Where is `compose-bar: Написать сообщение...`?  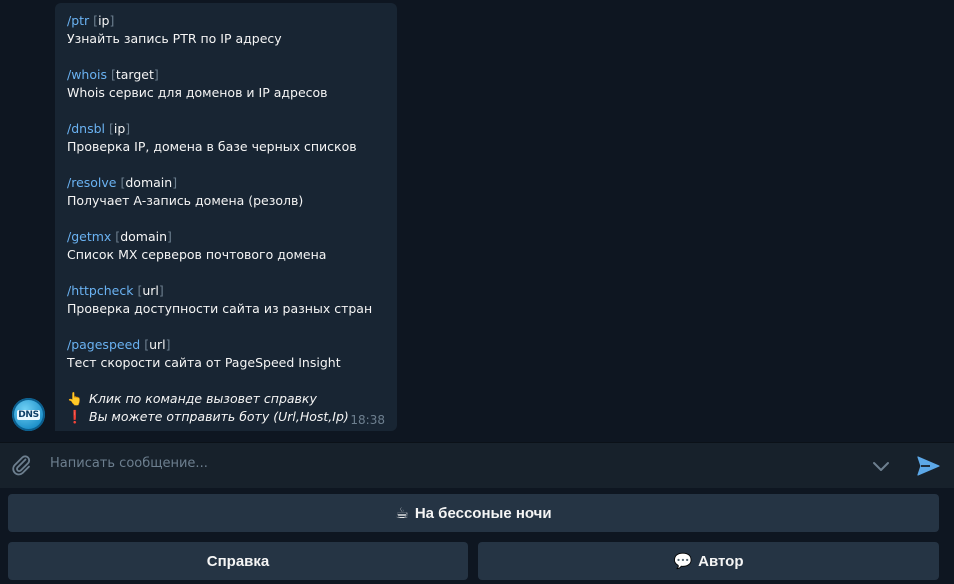 compose-bar: Написать сообщение... is located at coordinates (477, 465).